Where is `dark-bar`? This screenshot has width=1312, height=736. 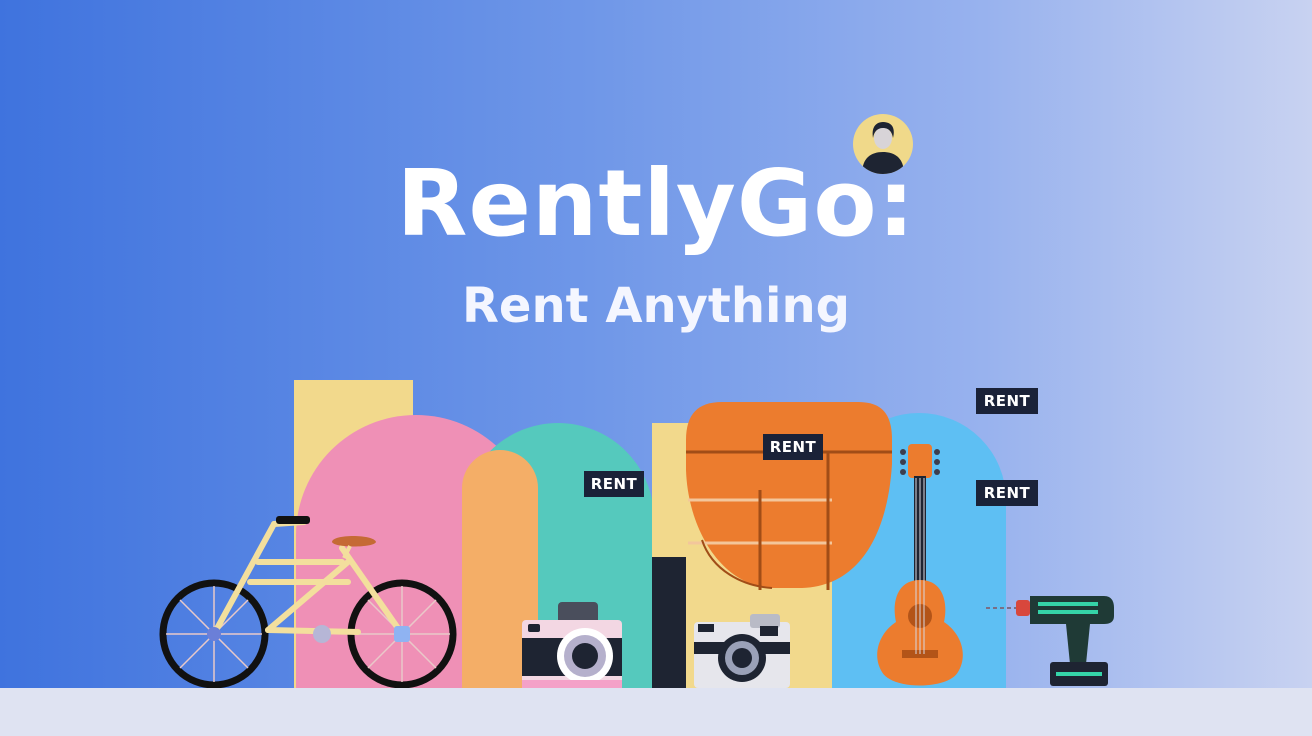
dark-bar is located at coordinates (669, 622).